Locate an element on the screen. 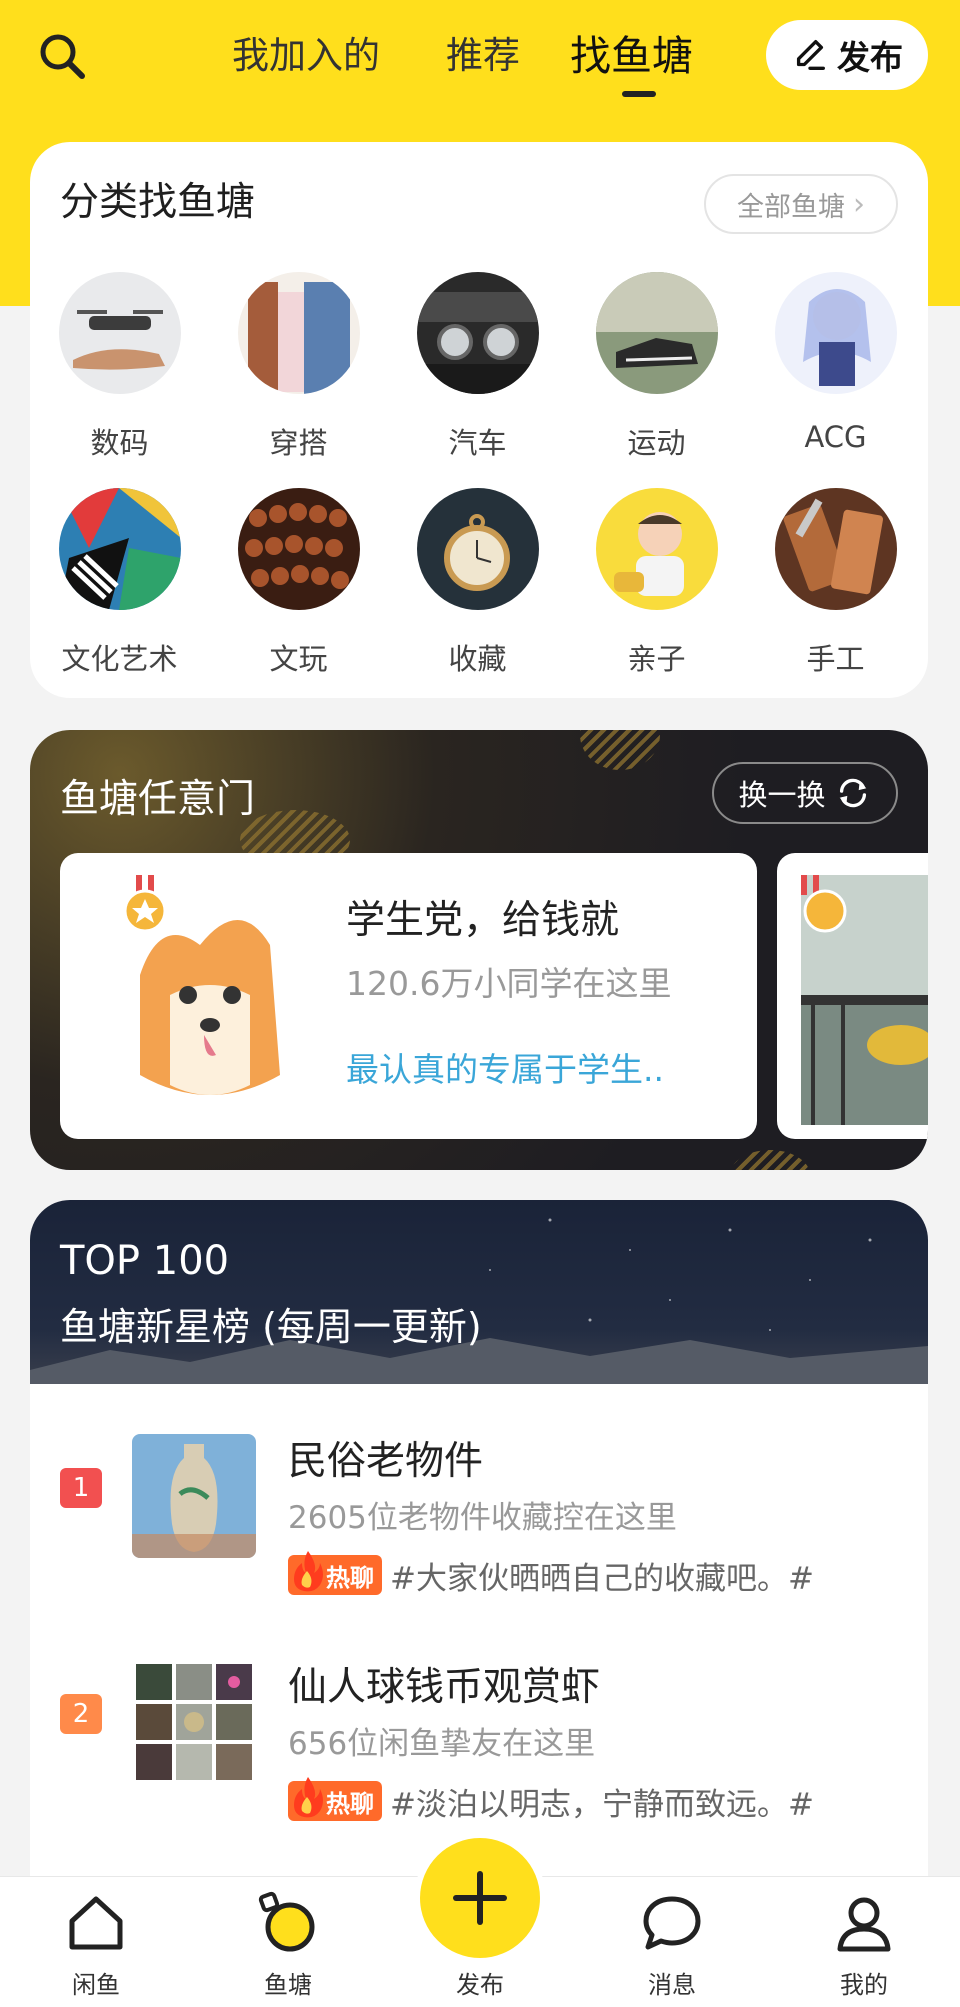  swap-button: 换一换 is located at coordinates (805, 793).